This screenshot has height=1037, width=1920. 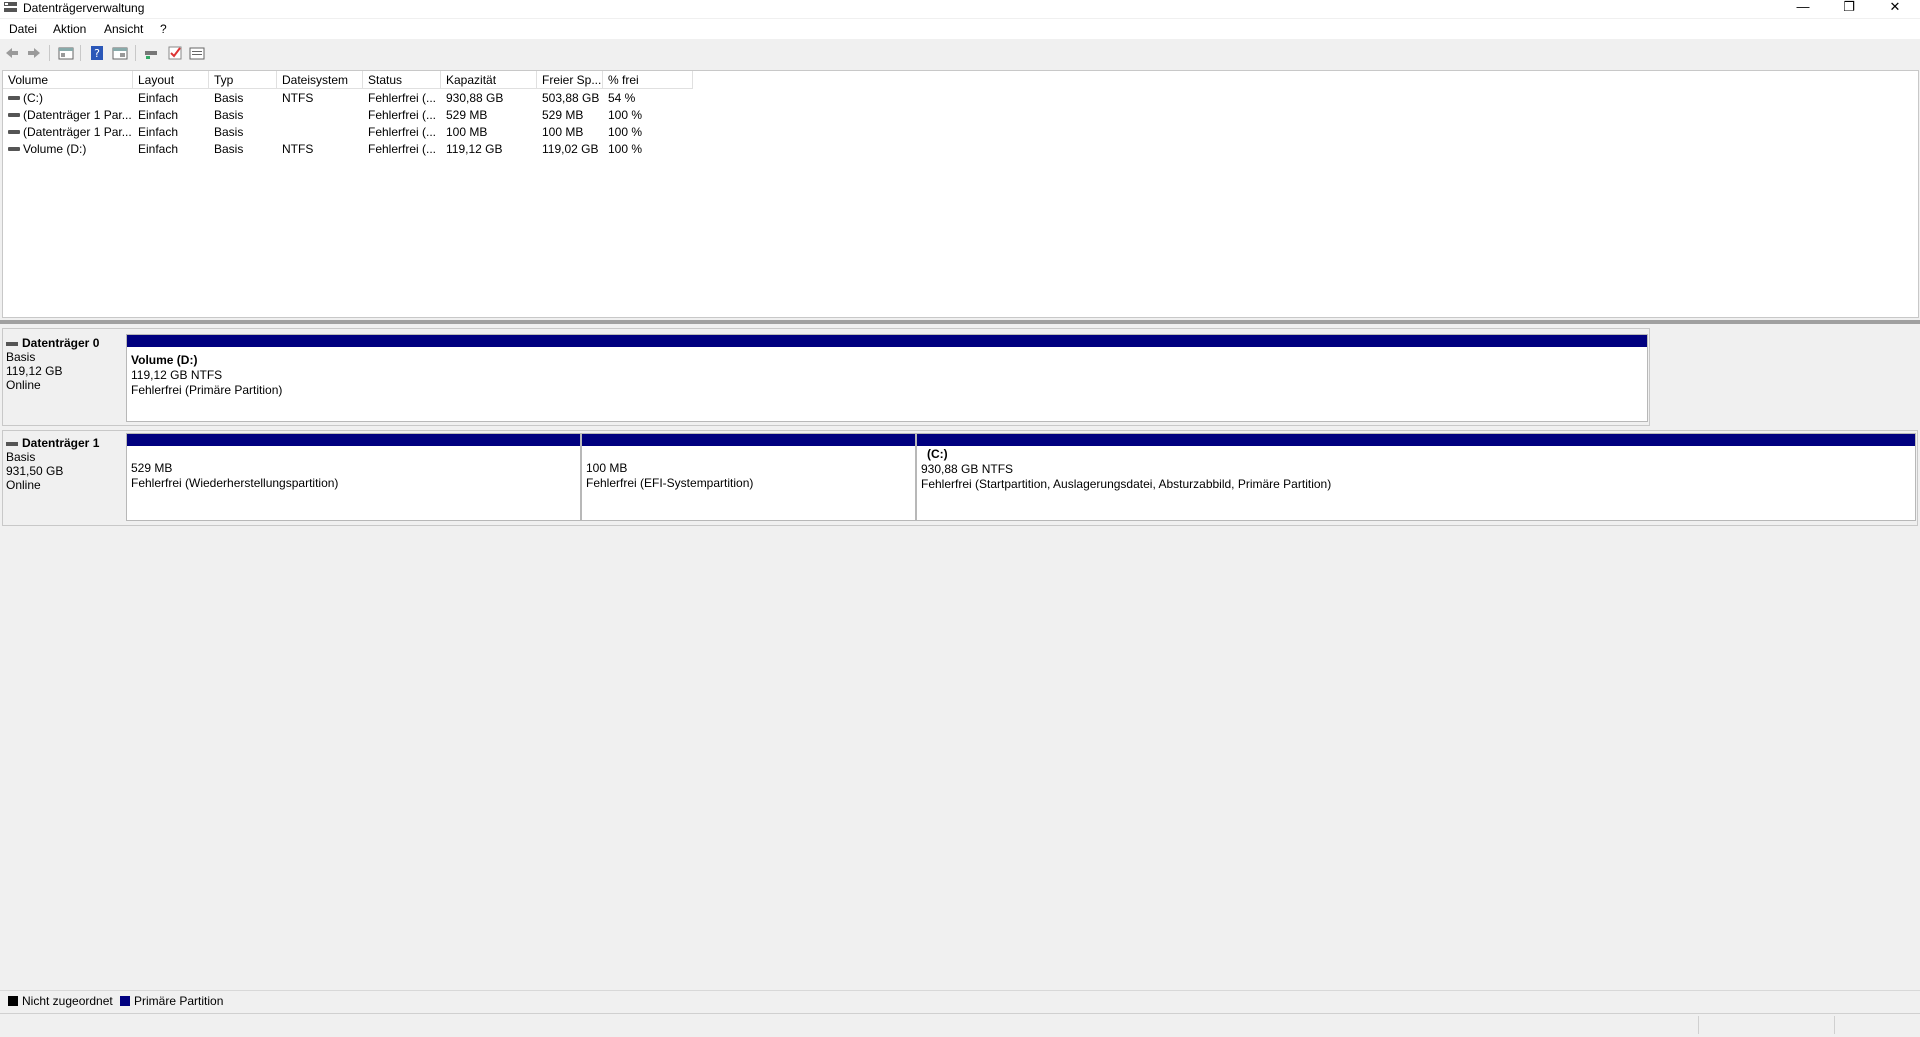 What do you see at coordinates (67, 1001) in the screenshot?
I see `legend-label-unallocated: Nicht zugeordnet` at bounding box center [67, 1001].